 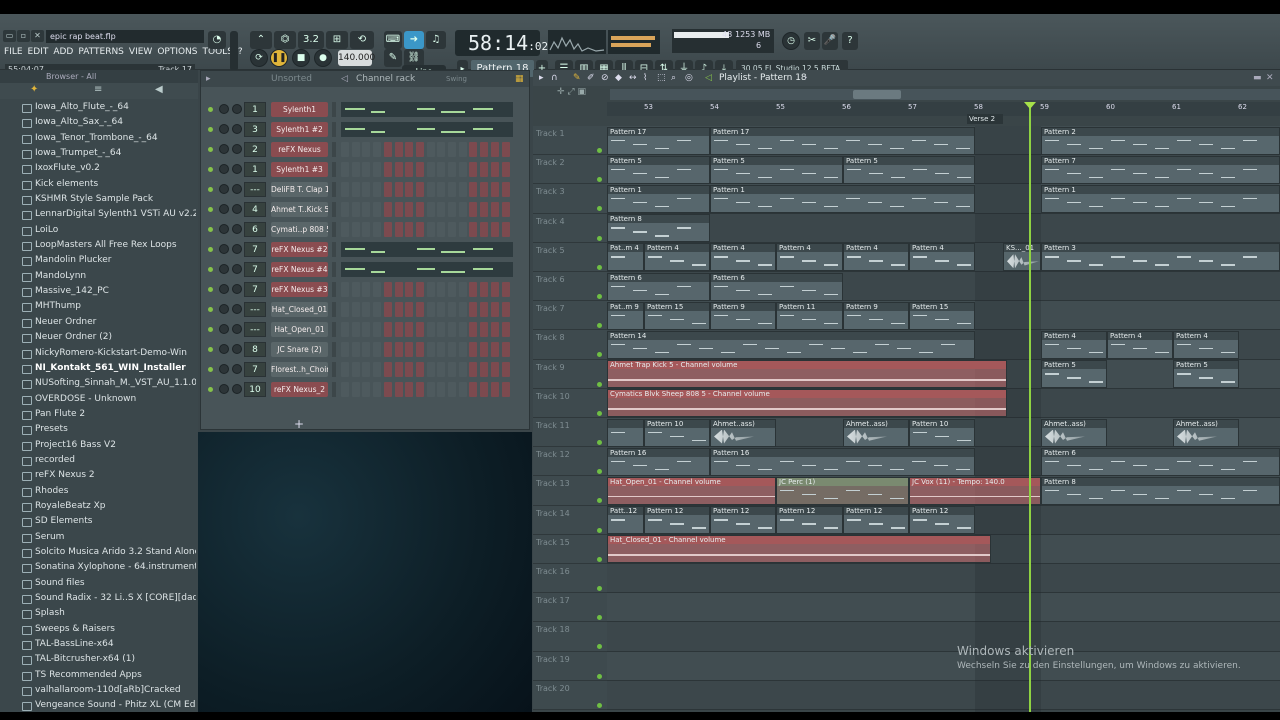 I want to click on menu-item-patterns: PATTERNS, so click(x=101, y=52).